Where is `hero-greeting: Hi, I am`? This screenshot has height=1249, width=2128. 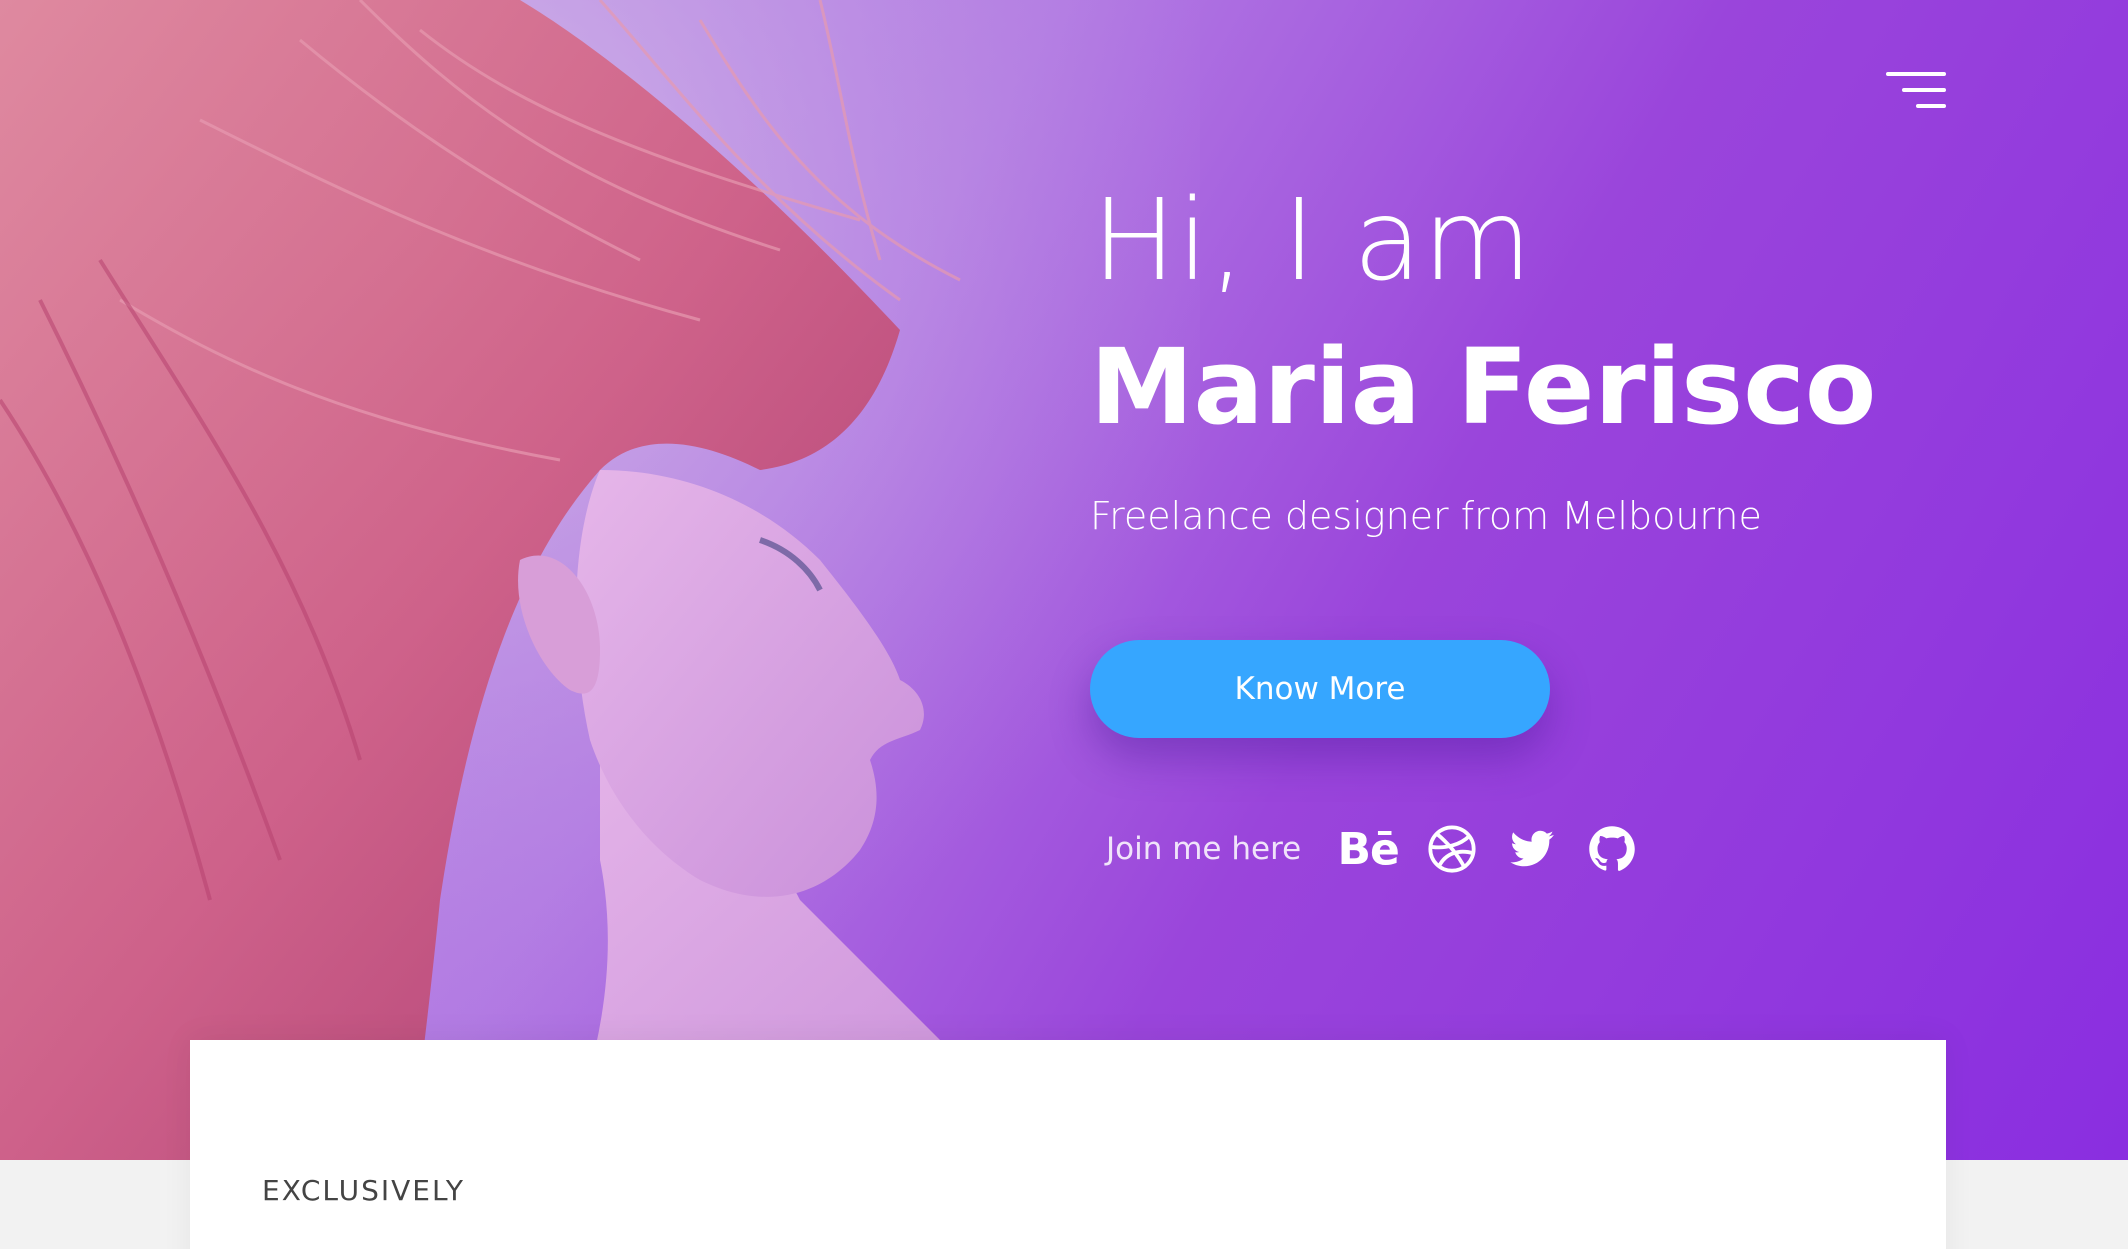 hero-greeting: Hi, I am is located at coordinates (1312, 241).